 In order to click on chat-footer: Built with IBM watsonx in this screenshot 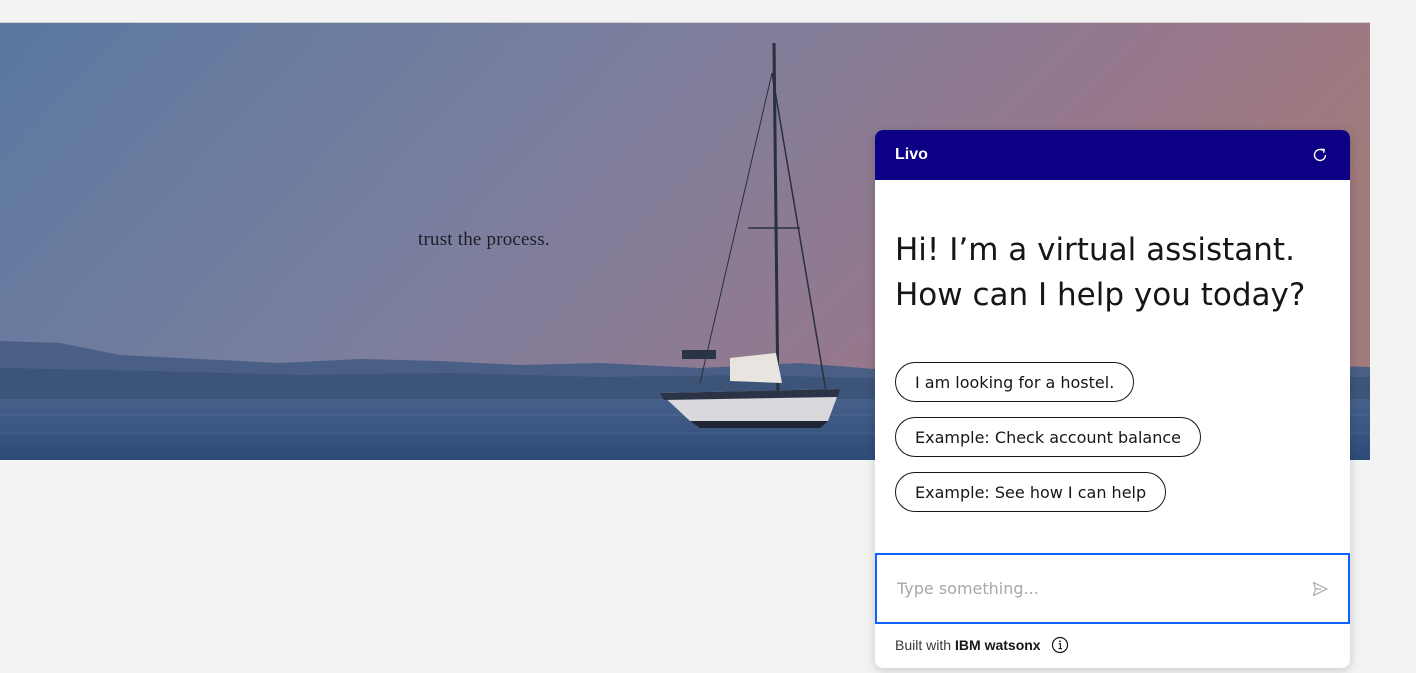, I will do `click(982, 645)`.